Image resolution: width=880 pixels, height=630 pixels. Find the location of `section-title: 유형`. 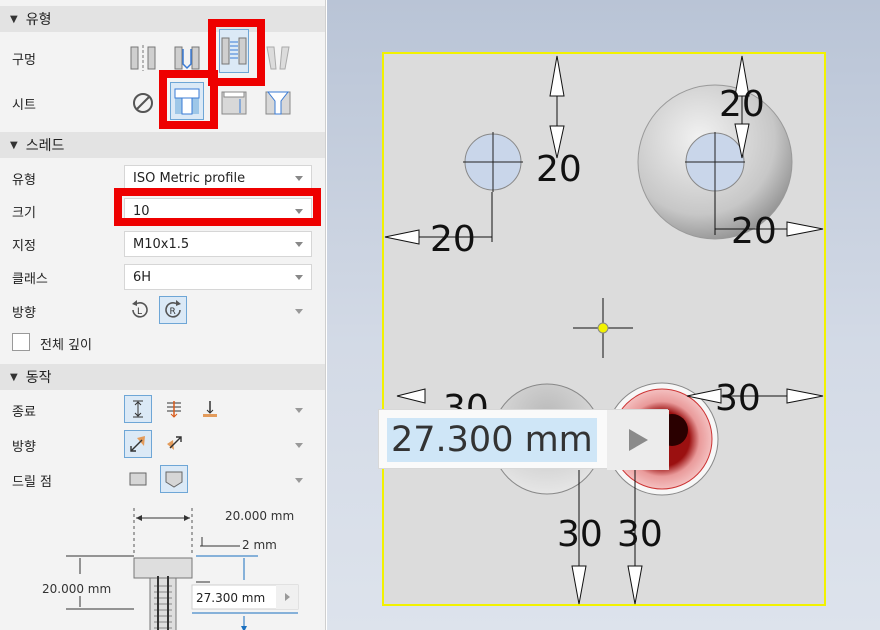

section-title: 유형 is located at coordinates (38, 20).